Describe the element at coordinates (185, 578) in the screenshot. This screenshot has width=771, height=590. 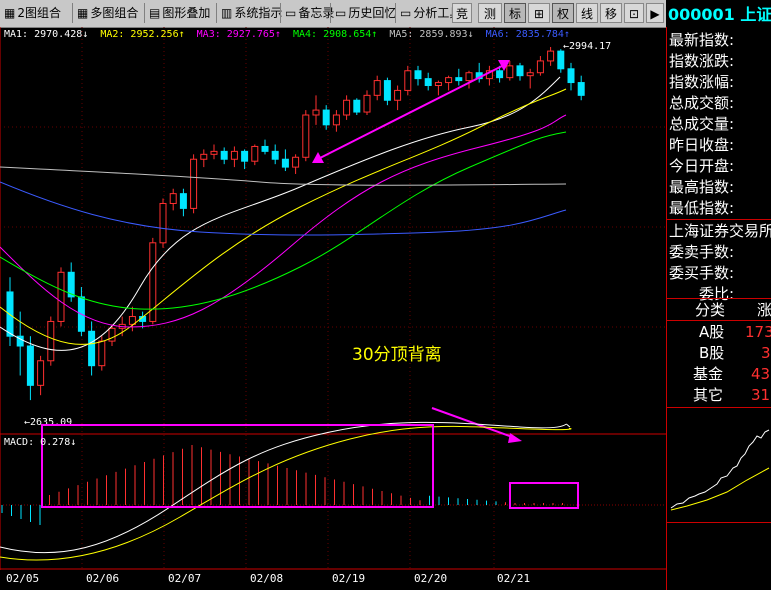
I see `date-label: 02/07` at that location.